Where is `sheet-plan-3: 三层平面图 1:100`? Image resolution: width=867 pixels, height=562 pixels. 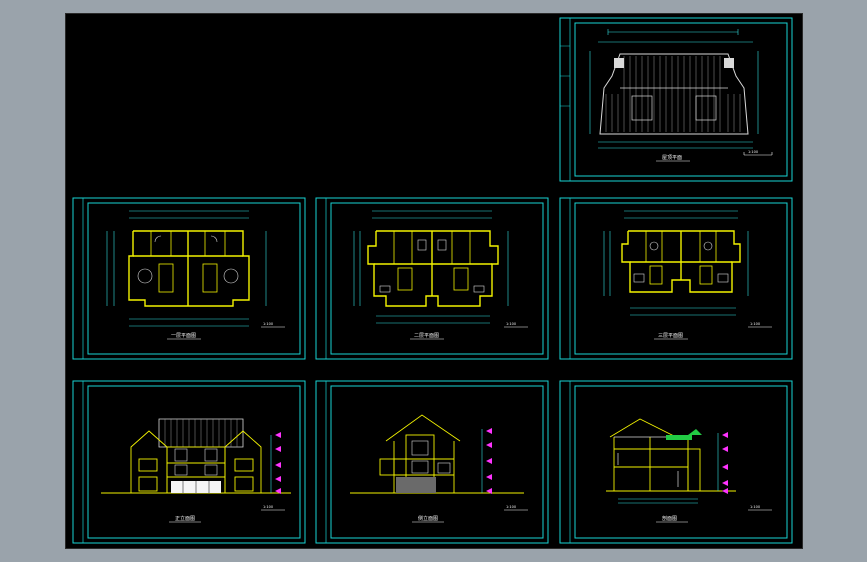
sheet-plan-3: 三层平面图 1:100 is located at coordinates (676, 278).